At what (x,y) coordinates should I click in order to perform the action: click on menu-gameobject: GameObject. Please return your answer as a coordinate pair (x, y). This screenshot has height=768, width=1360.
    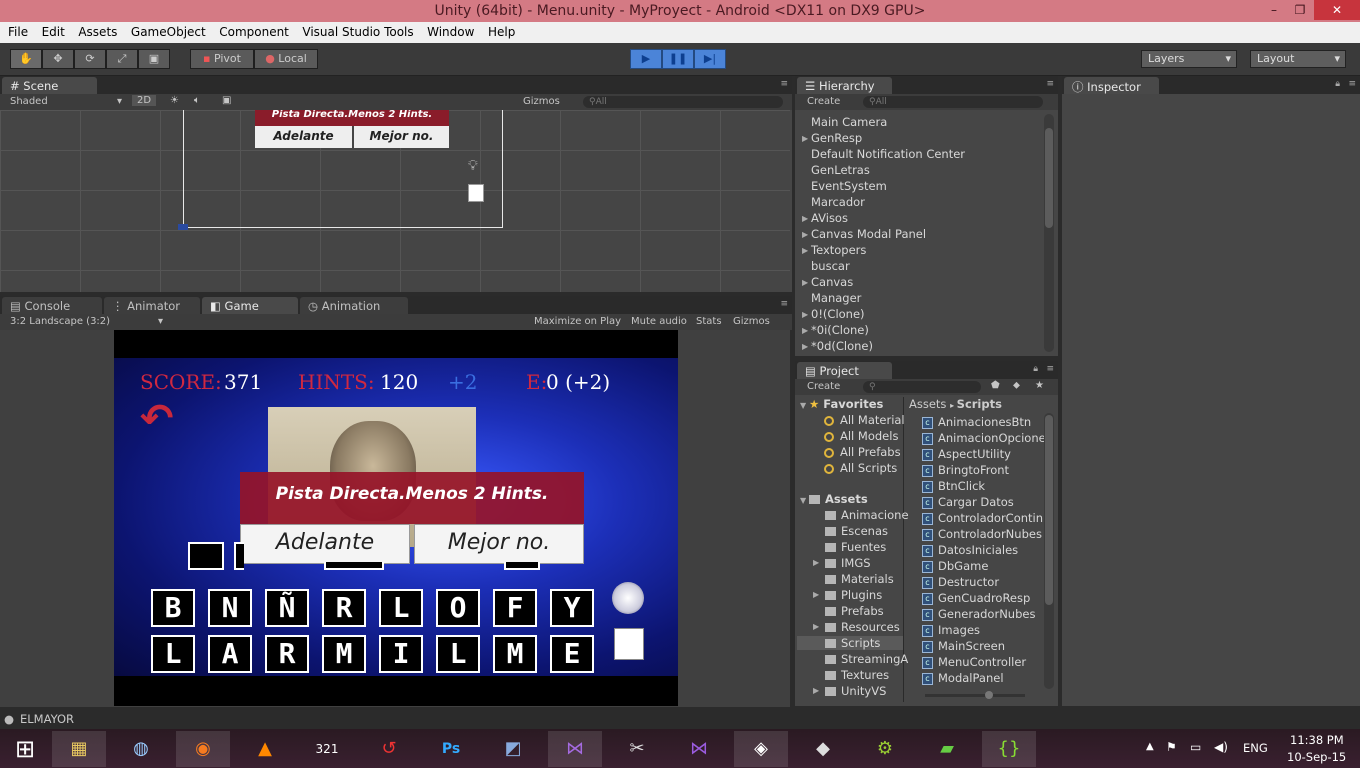
    Looking at the image, I should click on (168, 30).